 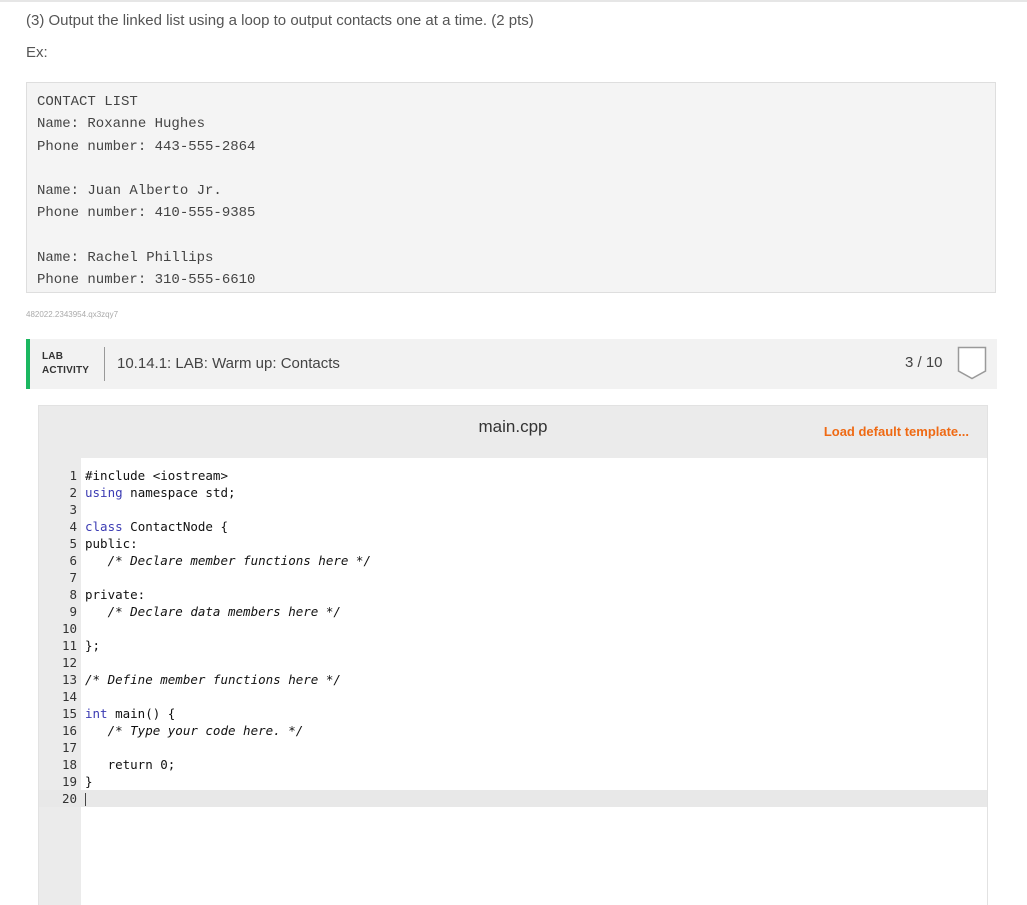 What do you see at coordinates (513, 526) in the screenshot?
I see `code-line: 4 class ContactNode {` at bounding box center [513, 526].